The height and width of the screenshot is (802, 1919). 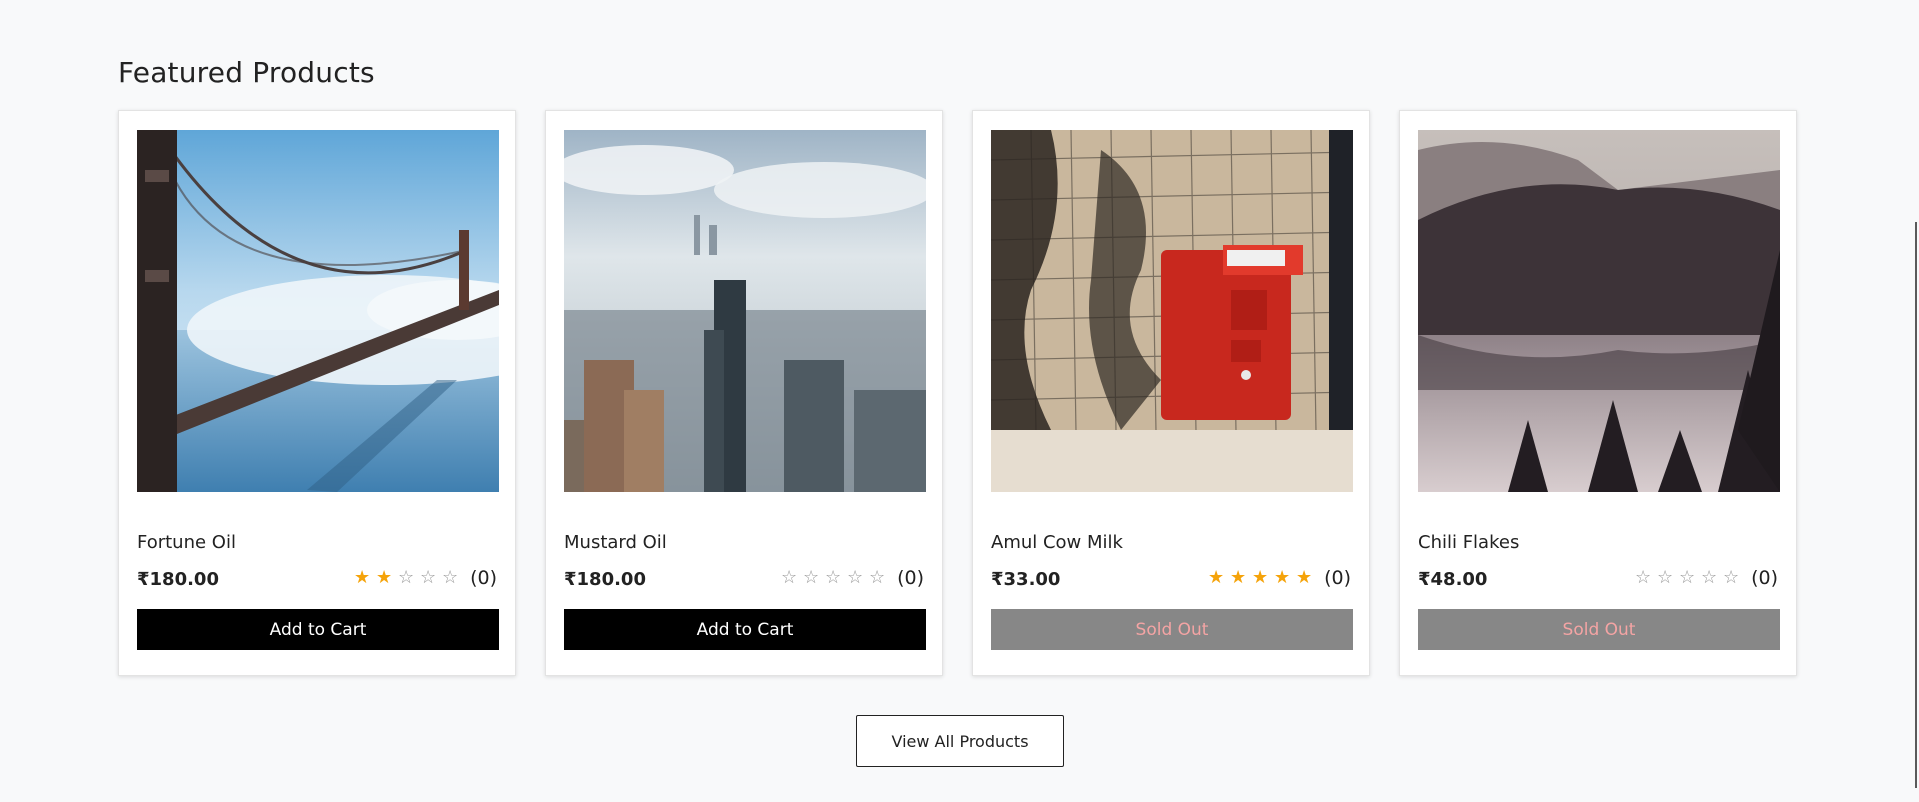 What do you see at coordinates (1026, 579) in the screenshot?
I see `product-price: ₹33.00` at bounding box center [1026, 579].